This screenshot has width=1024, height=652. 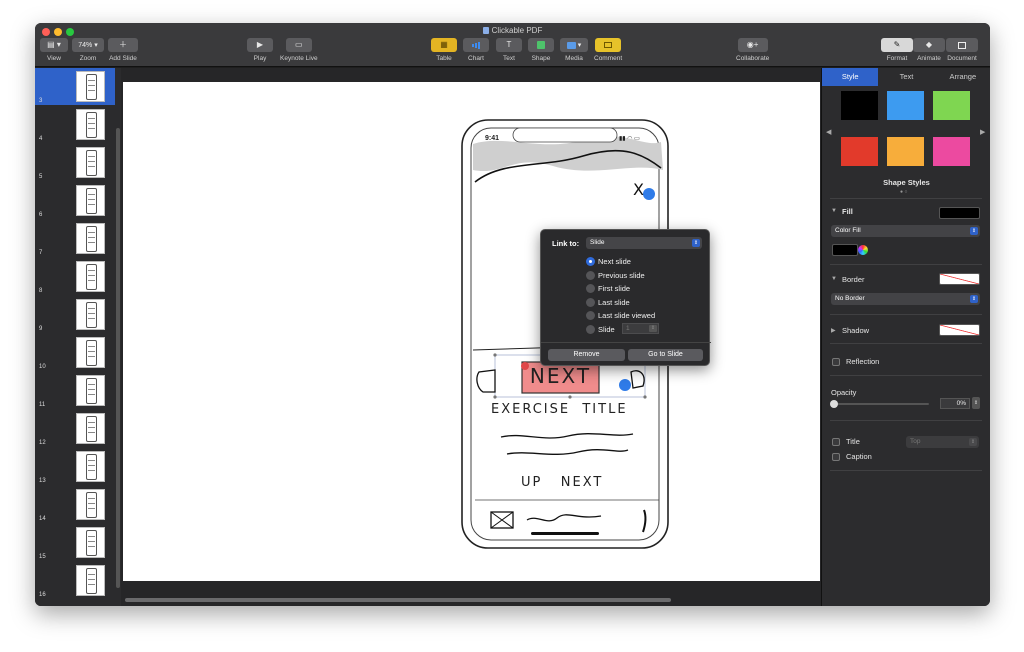 What do you see at coordinates (844, 392) in the screenshot?
I see `opacity-label: Opacity` at bounding box center [844, 392].